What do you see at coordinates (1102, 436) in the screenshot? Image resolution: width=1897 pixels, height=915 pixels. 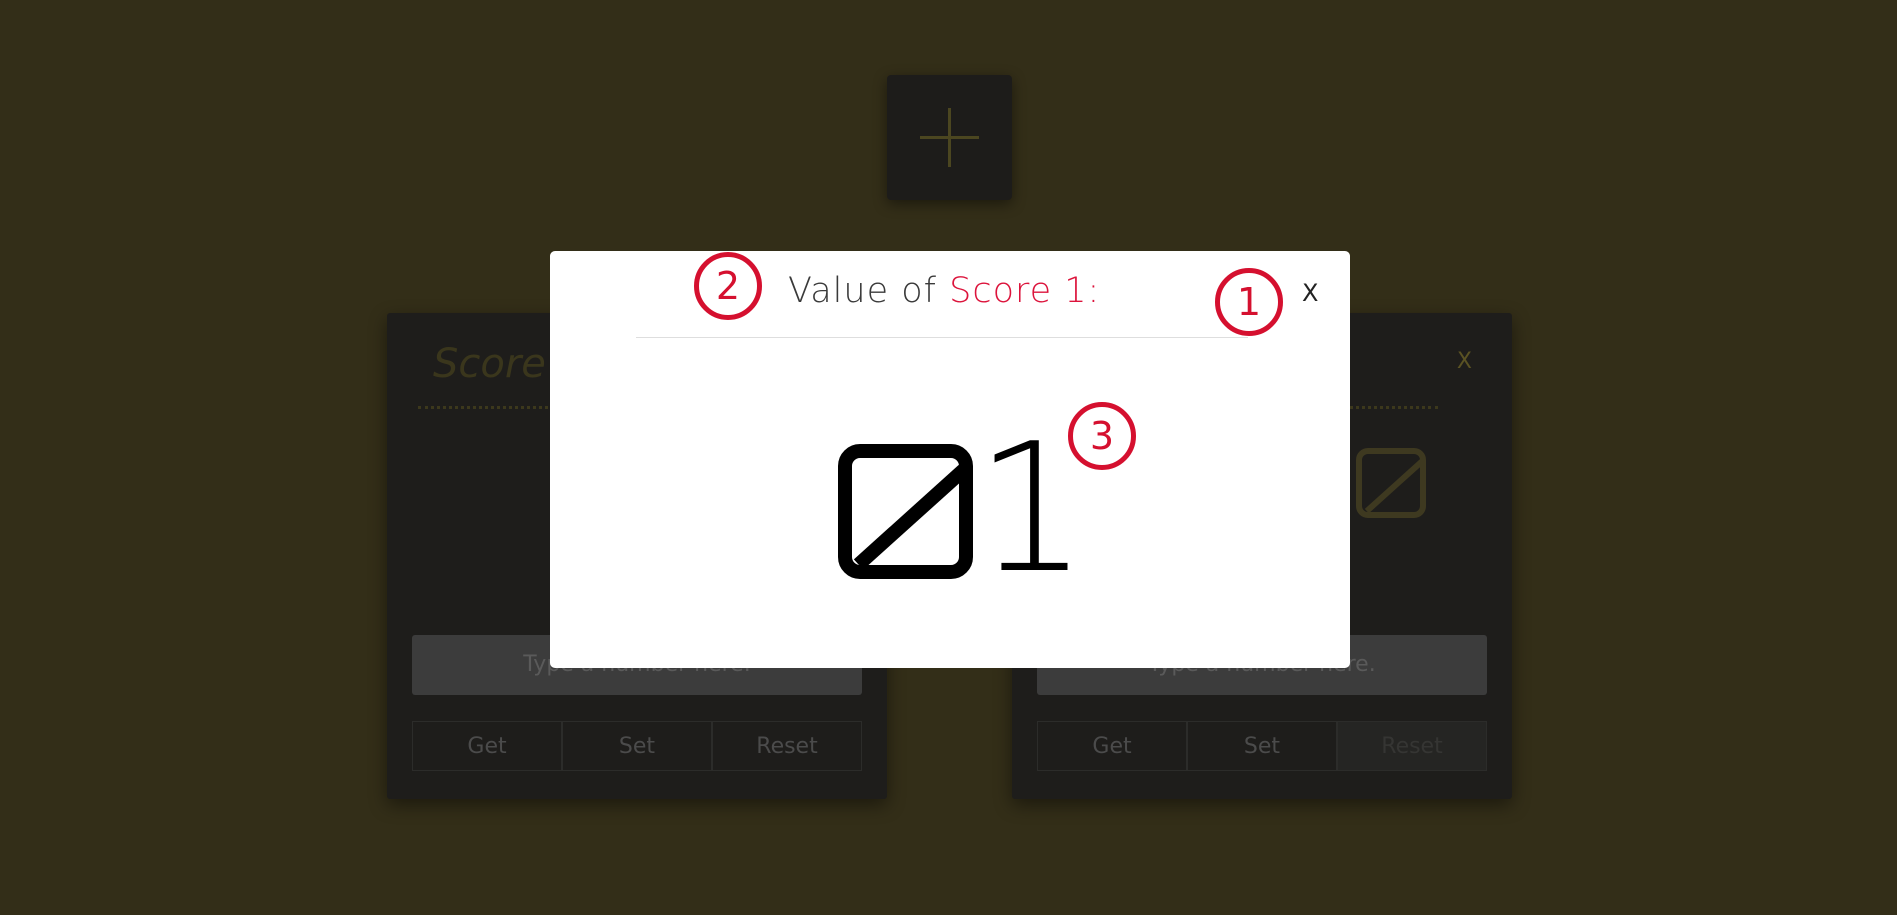 I see `annotation-marker-3: 3` at bounding box center [1102, 436].